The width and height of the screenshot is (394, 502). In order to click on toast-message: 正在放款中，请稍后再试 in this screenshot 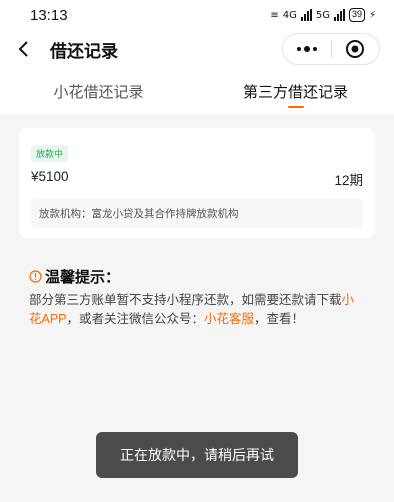, I will do `click(197, 455)`.